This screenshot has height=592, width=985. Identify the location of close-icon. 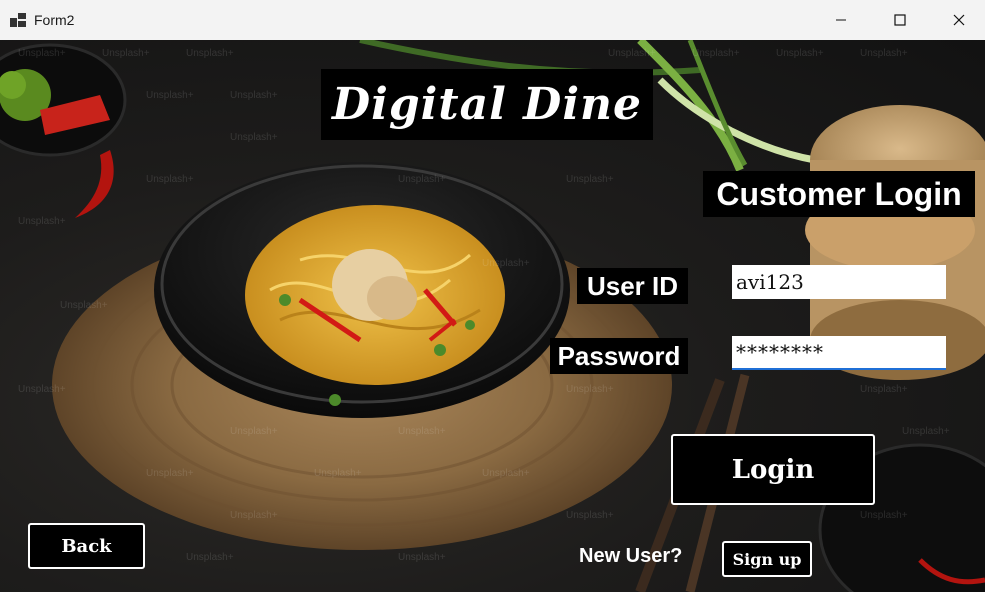
(959, 20).